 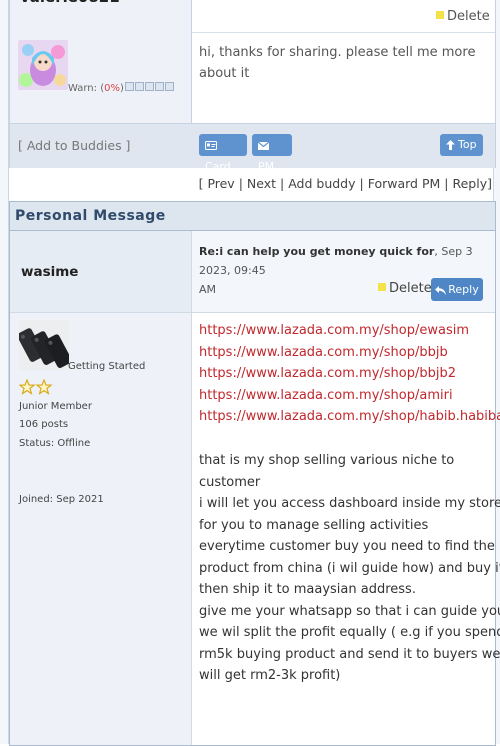 I want to click on bracket: ], so click(x=489, y=183).